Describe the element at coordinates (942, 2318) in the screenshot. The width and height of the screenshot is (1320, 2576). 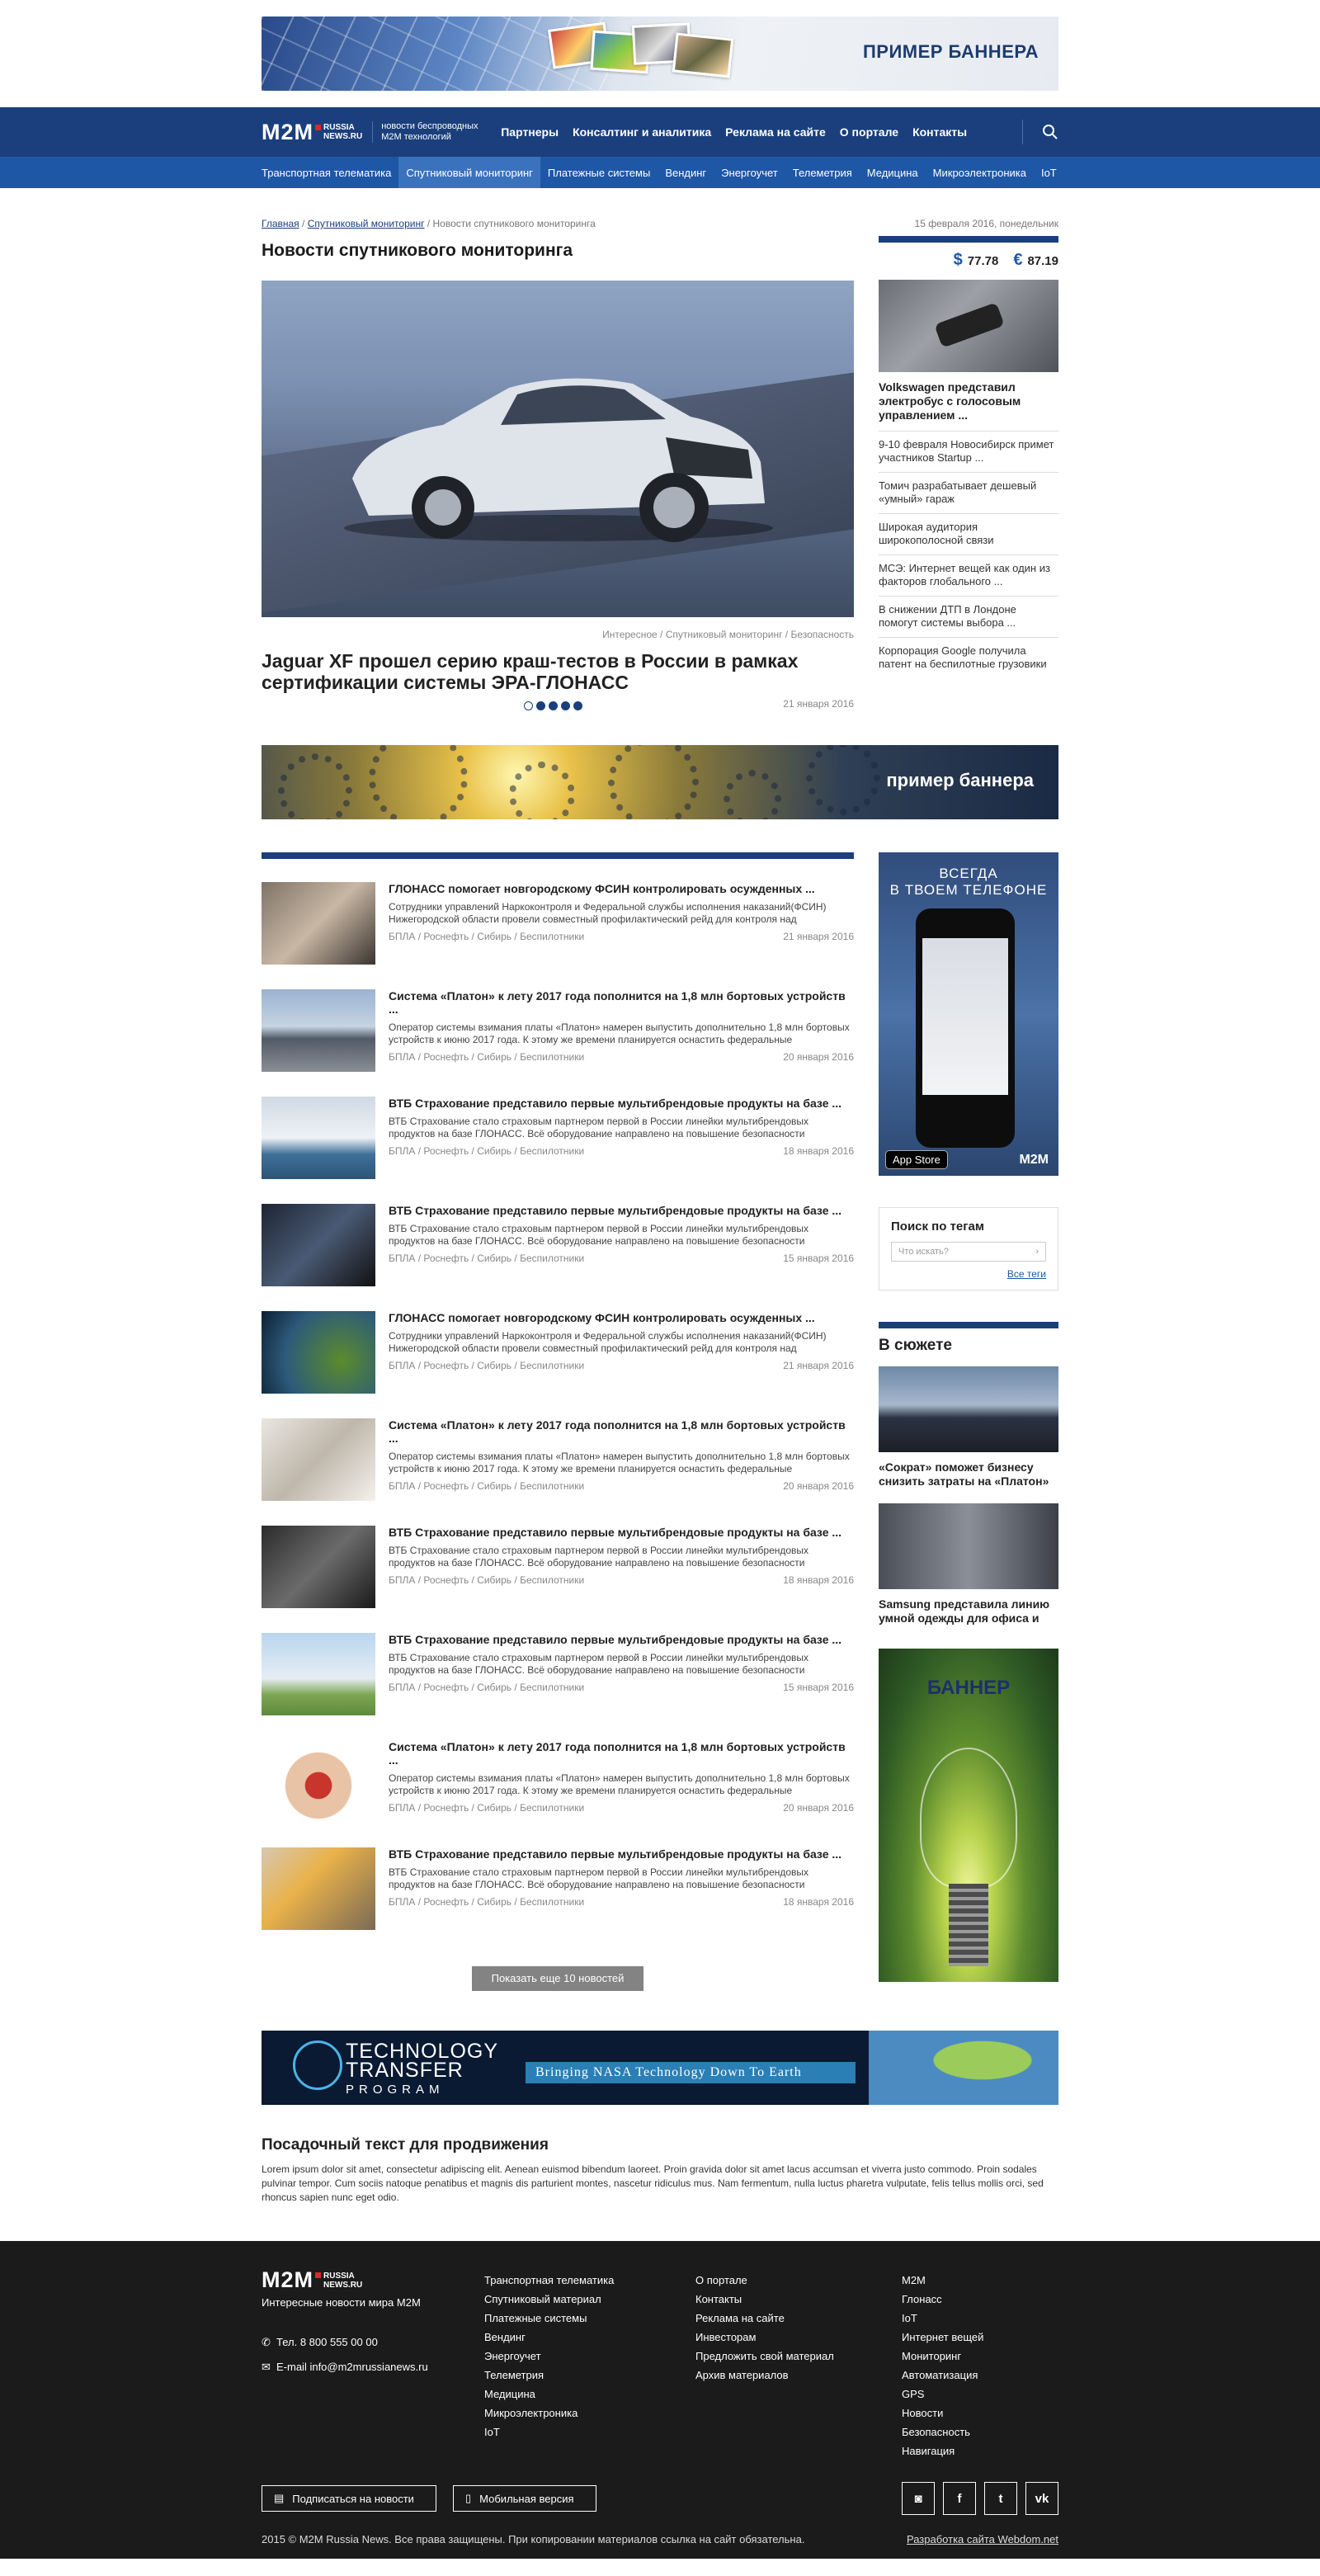
I see `footer-tag-link: IoT` at that location.